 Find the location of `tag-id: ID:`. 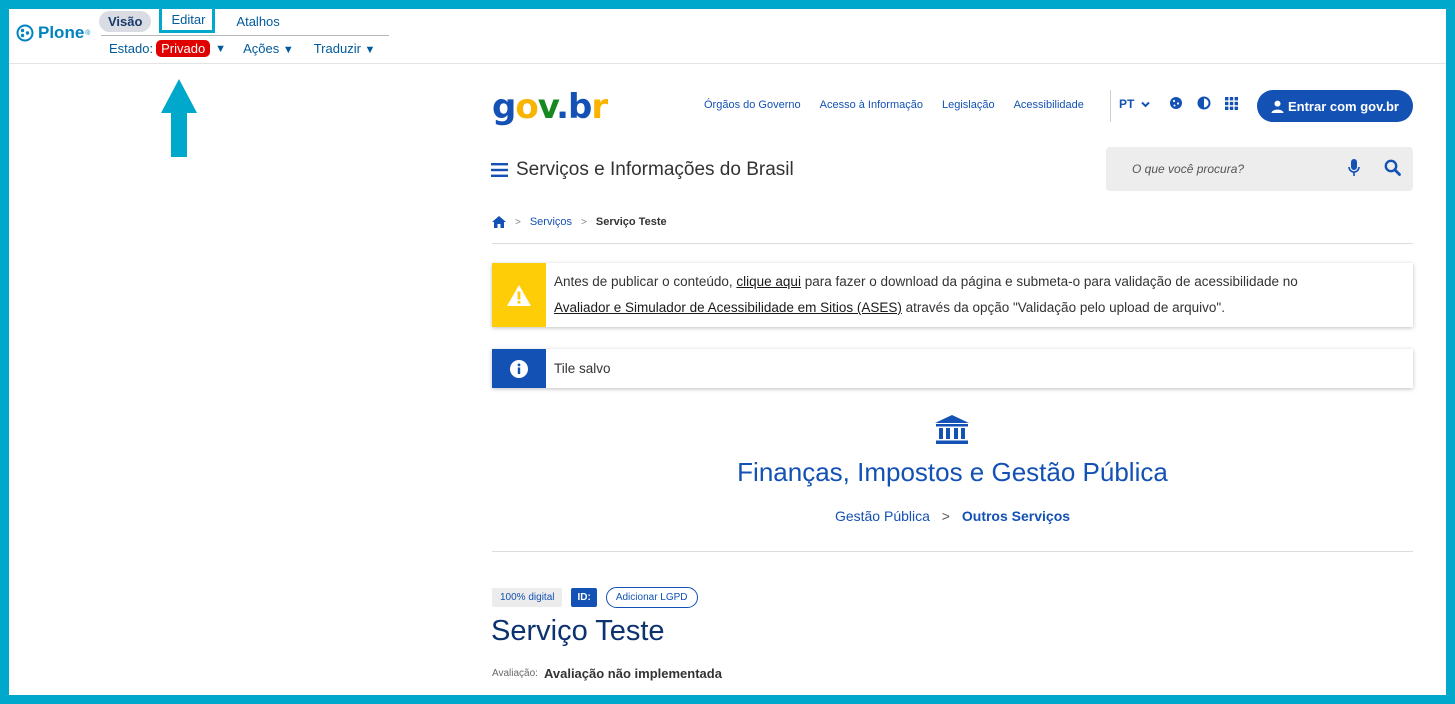

tag-id: ID: is located at coordinates (584, 597).